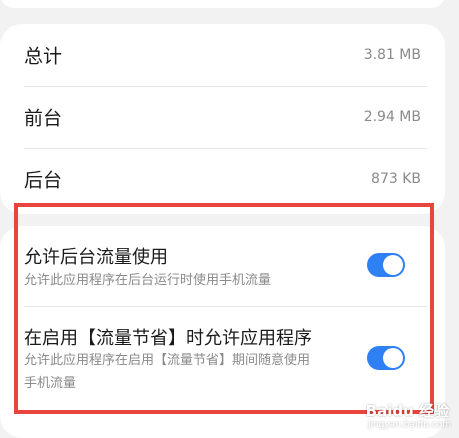 The image size is (459, 438). I want to click on usage-label: 总计, so click(43, 56).